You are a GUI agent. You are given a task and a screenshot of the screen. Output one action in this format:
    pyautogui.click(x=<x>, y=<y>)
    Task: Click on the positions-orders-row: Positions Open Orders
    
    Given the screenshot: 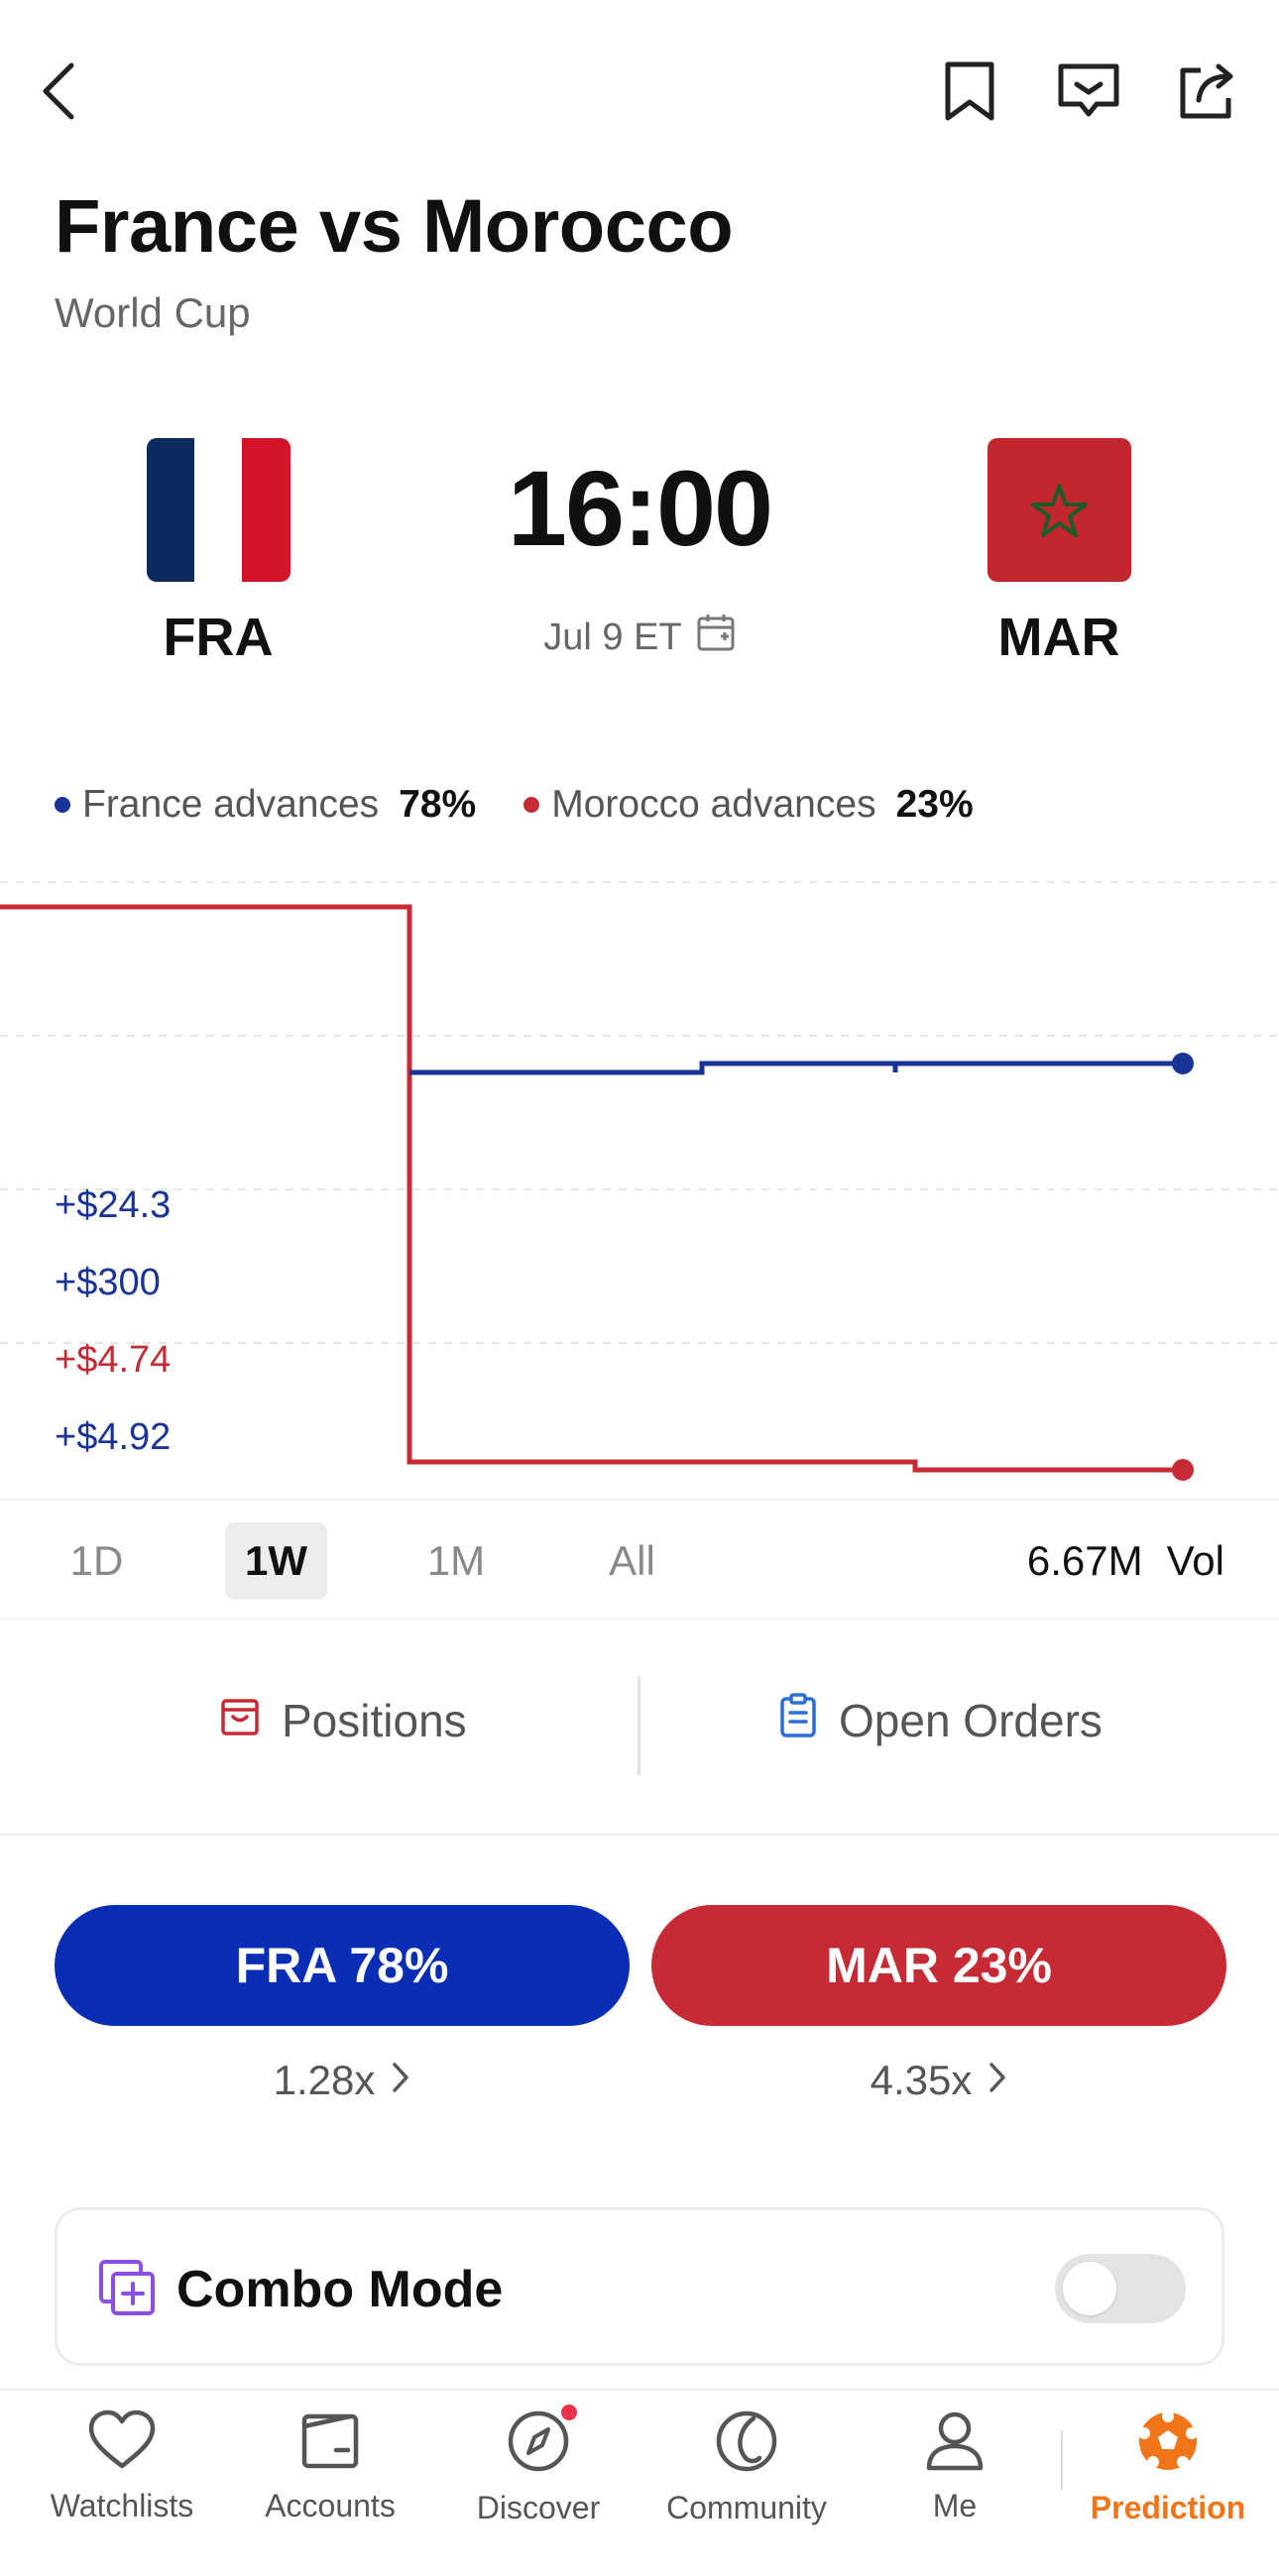 What is the action you would take?
    pyautogui.click(x=640, y=1729)
    